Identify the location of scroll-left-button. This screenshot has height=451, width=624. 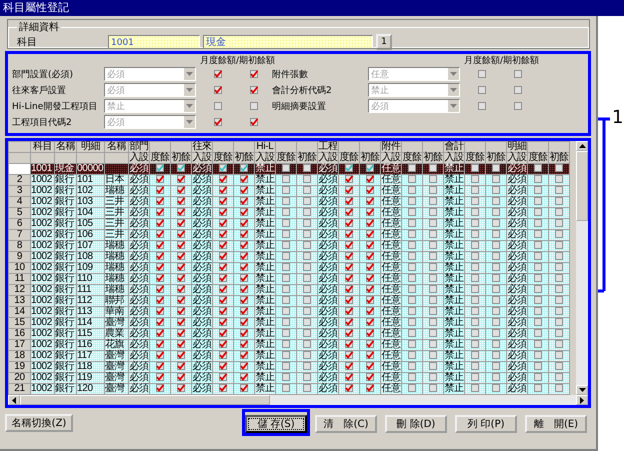
(14, 400).